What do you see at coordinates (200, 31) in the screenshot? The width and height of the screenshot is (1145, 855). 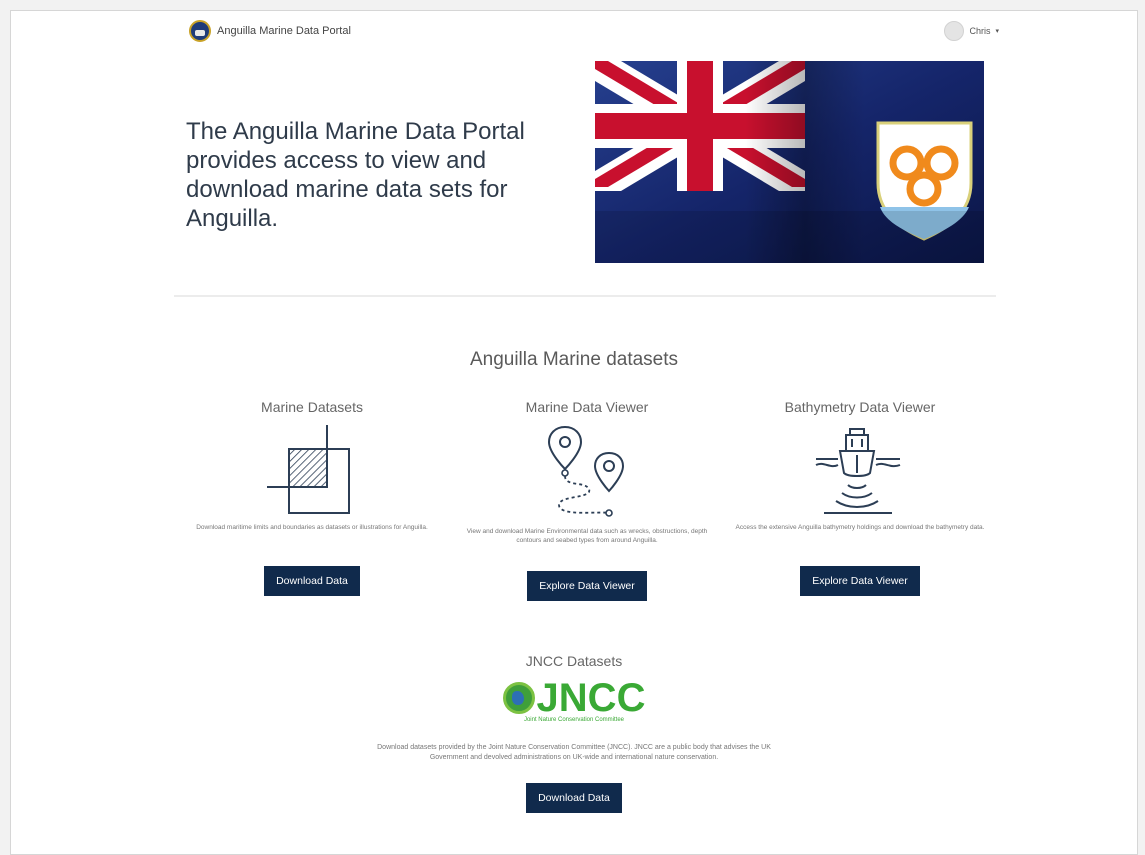 I see `portal-logo-icon` at bounding box center [200, 31].